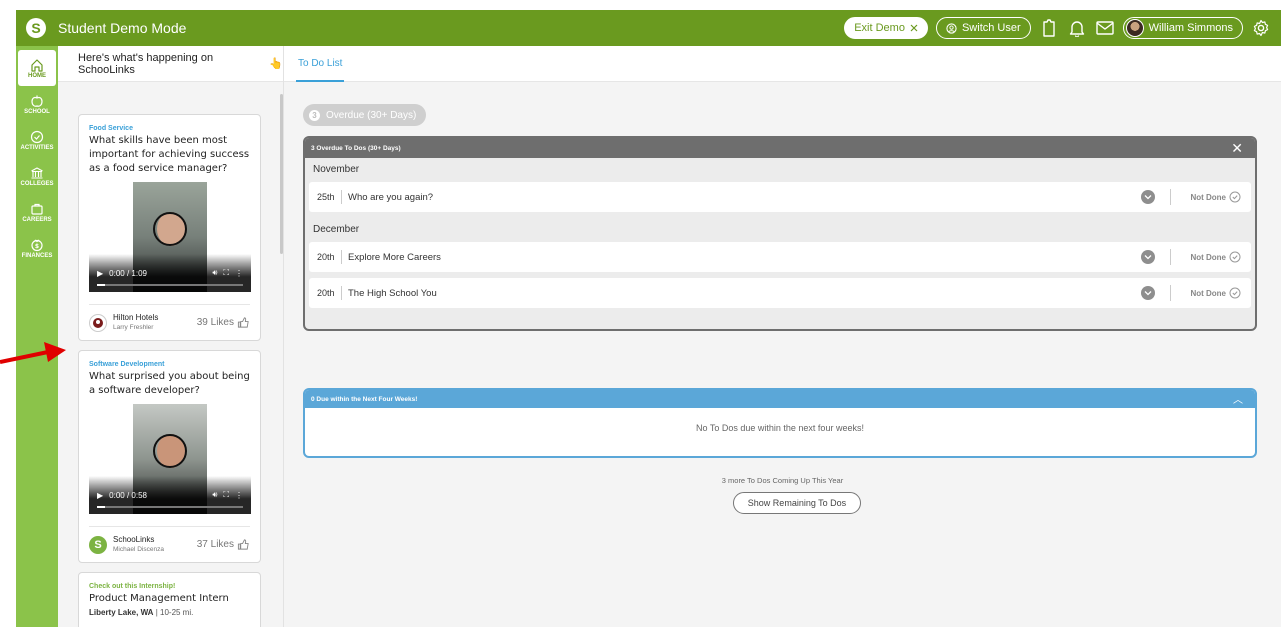  What do you see at coordinates (281, 174) in the screenshot?
I see `feed-scrollbar` at bounding box center [281, 174].